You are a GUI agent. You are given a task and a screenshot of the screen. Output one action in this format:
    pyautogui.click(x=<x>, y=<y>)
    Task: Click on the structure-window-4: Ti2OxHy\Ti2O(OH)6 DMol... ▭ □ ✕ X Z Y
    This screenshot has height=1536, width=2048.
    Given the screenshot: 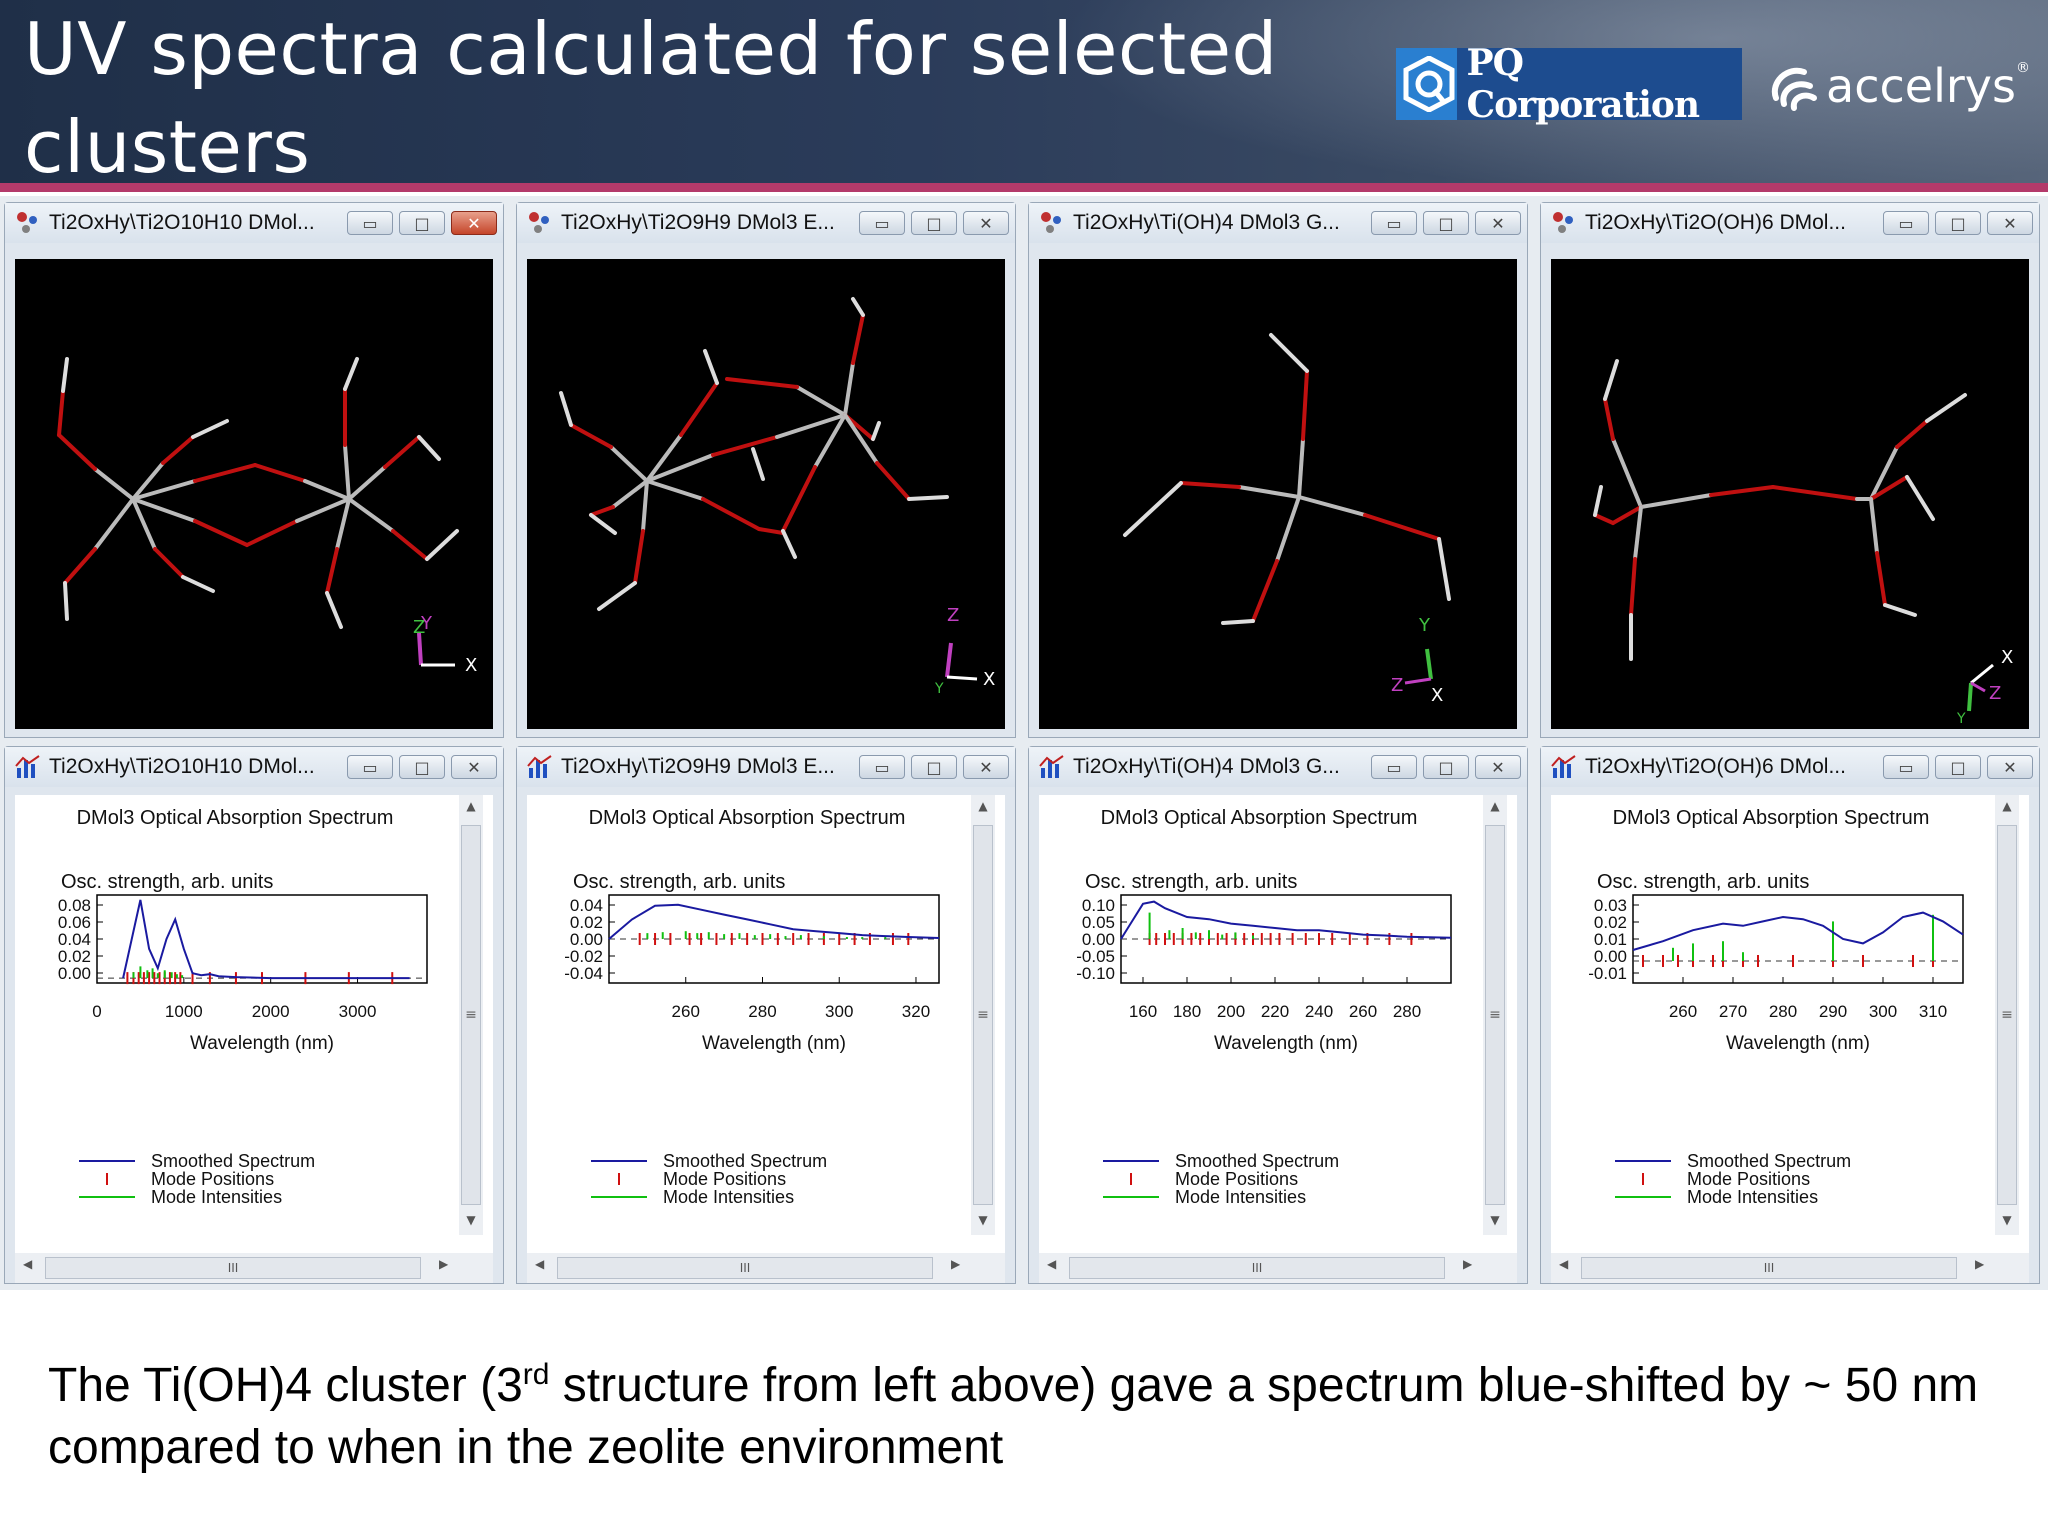 What is the action you would take?
    pyautogui.click(x=1790, y=470)
    